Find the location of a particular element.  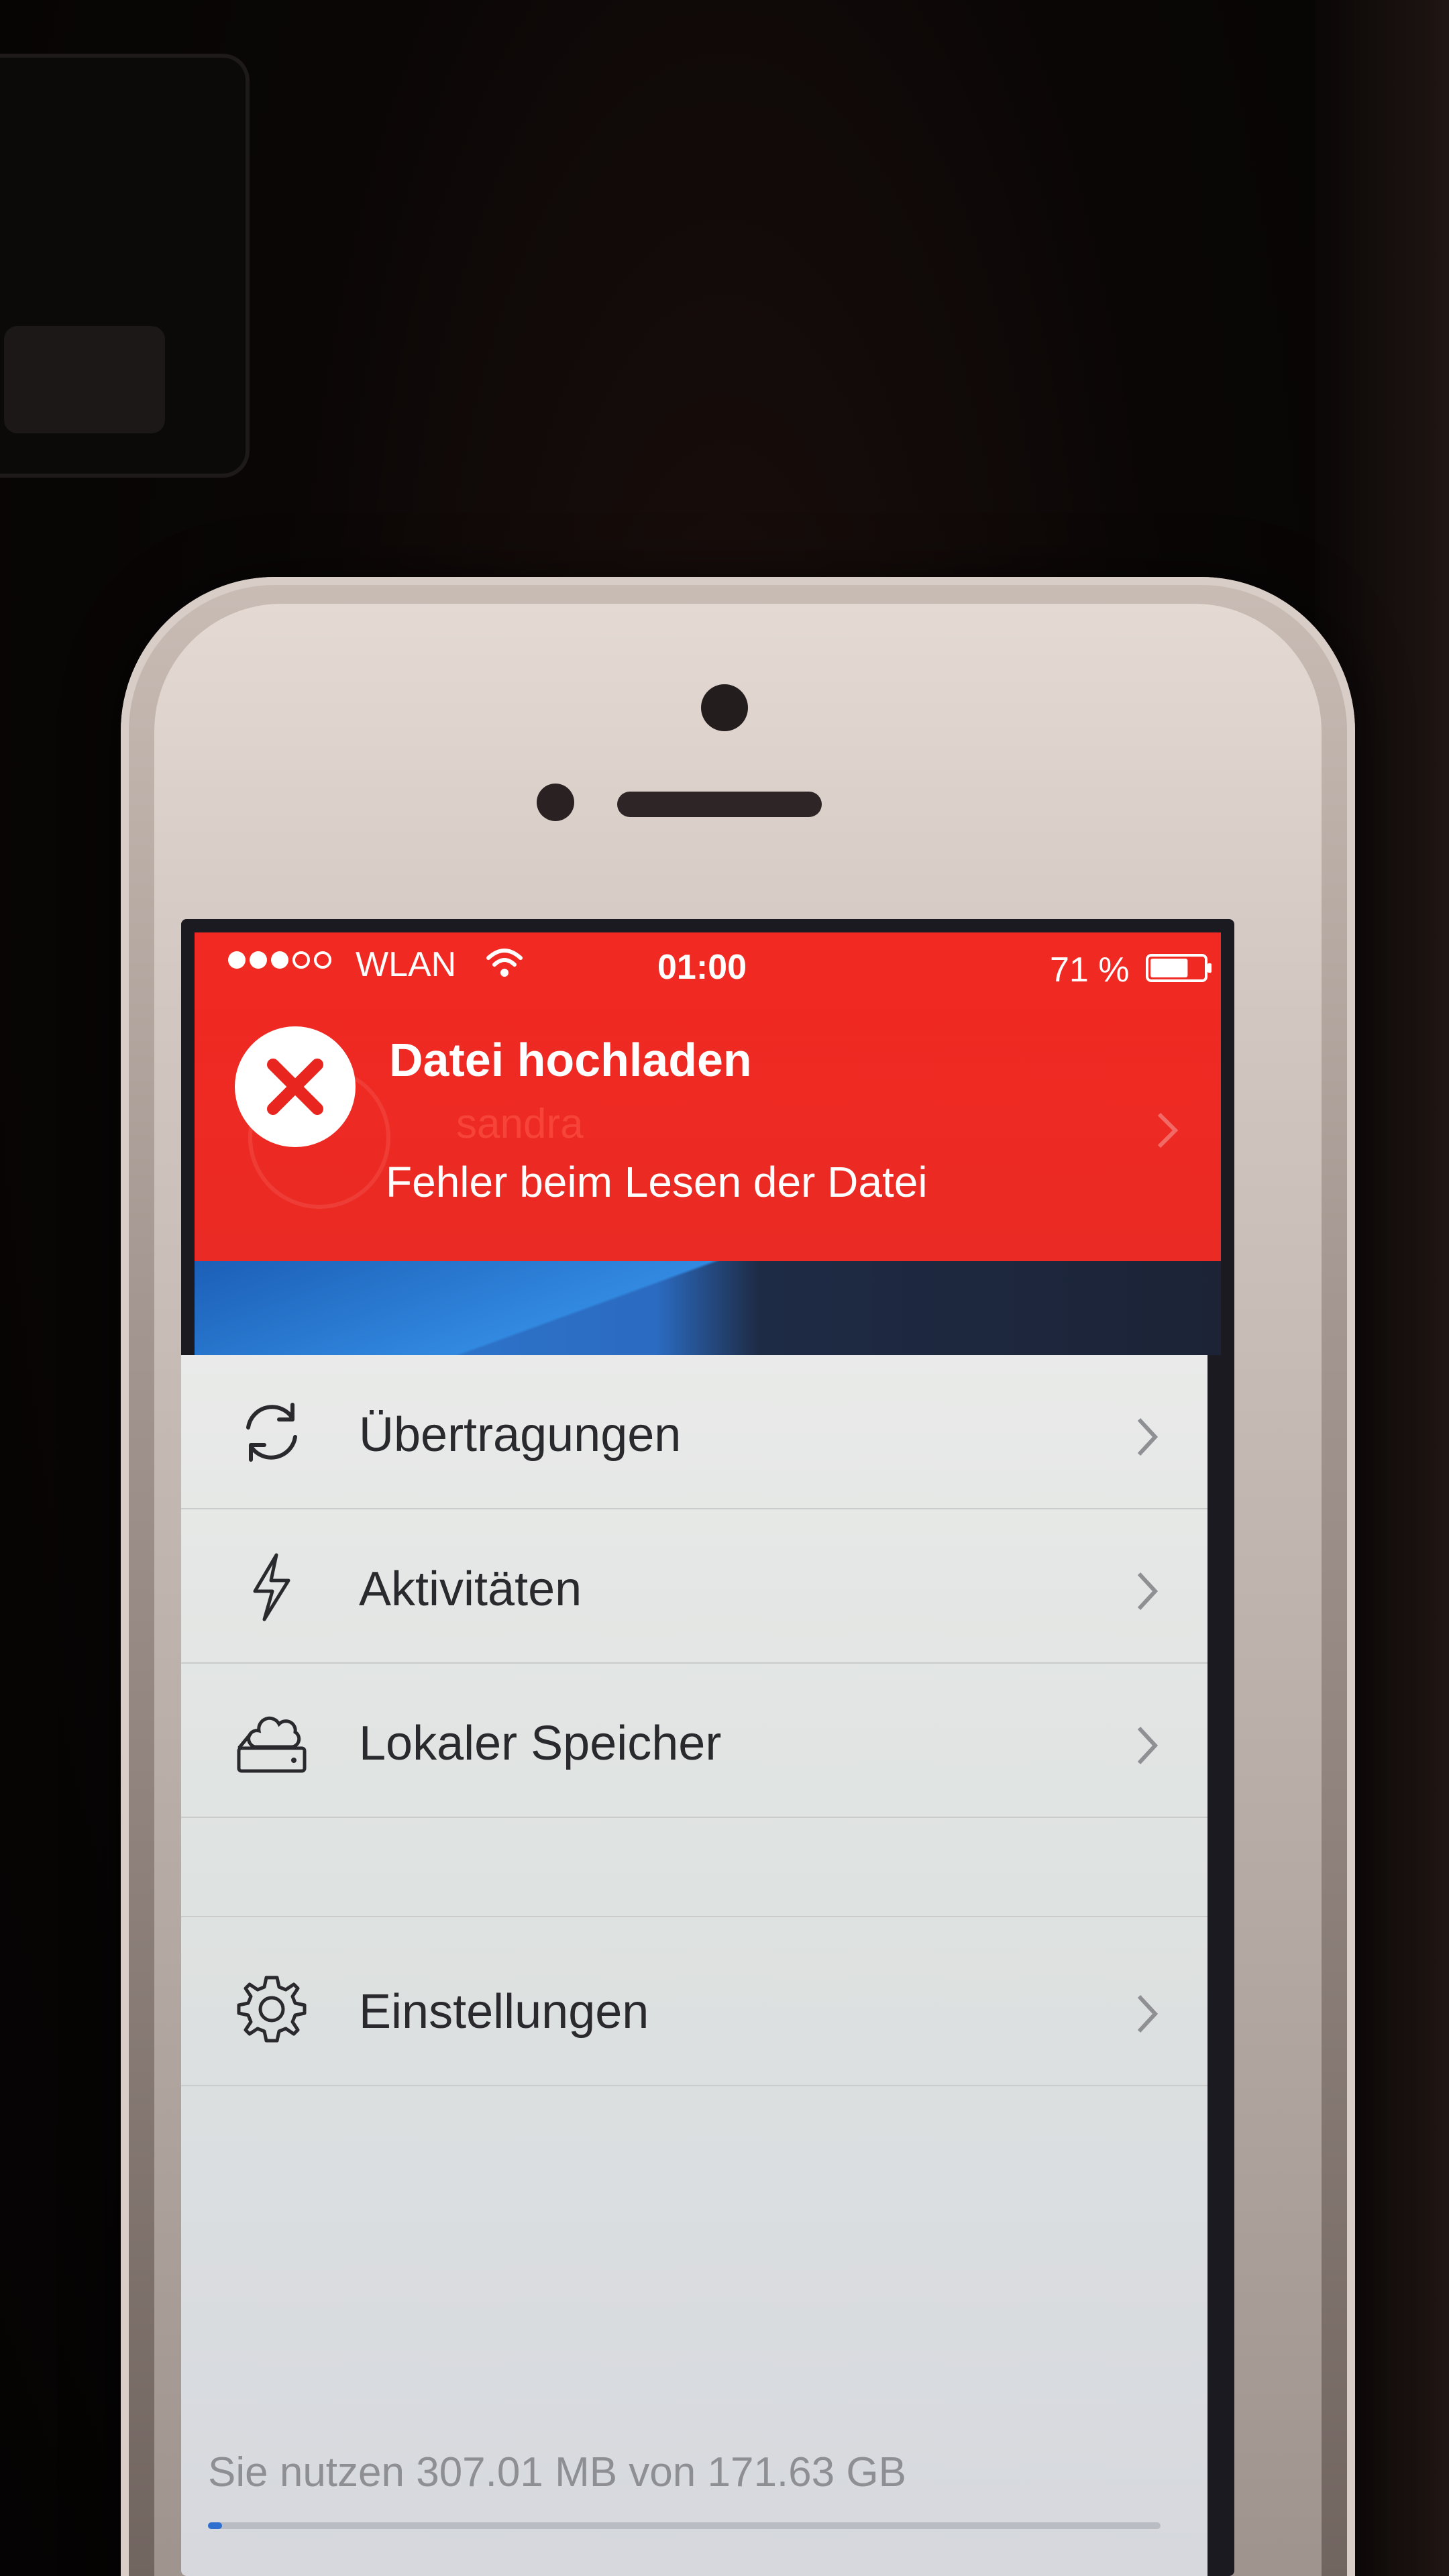

menu-item-label: Lokaler Speicher is located at coordinates (540, 1743).